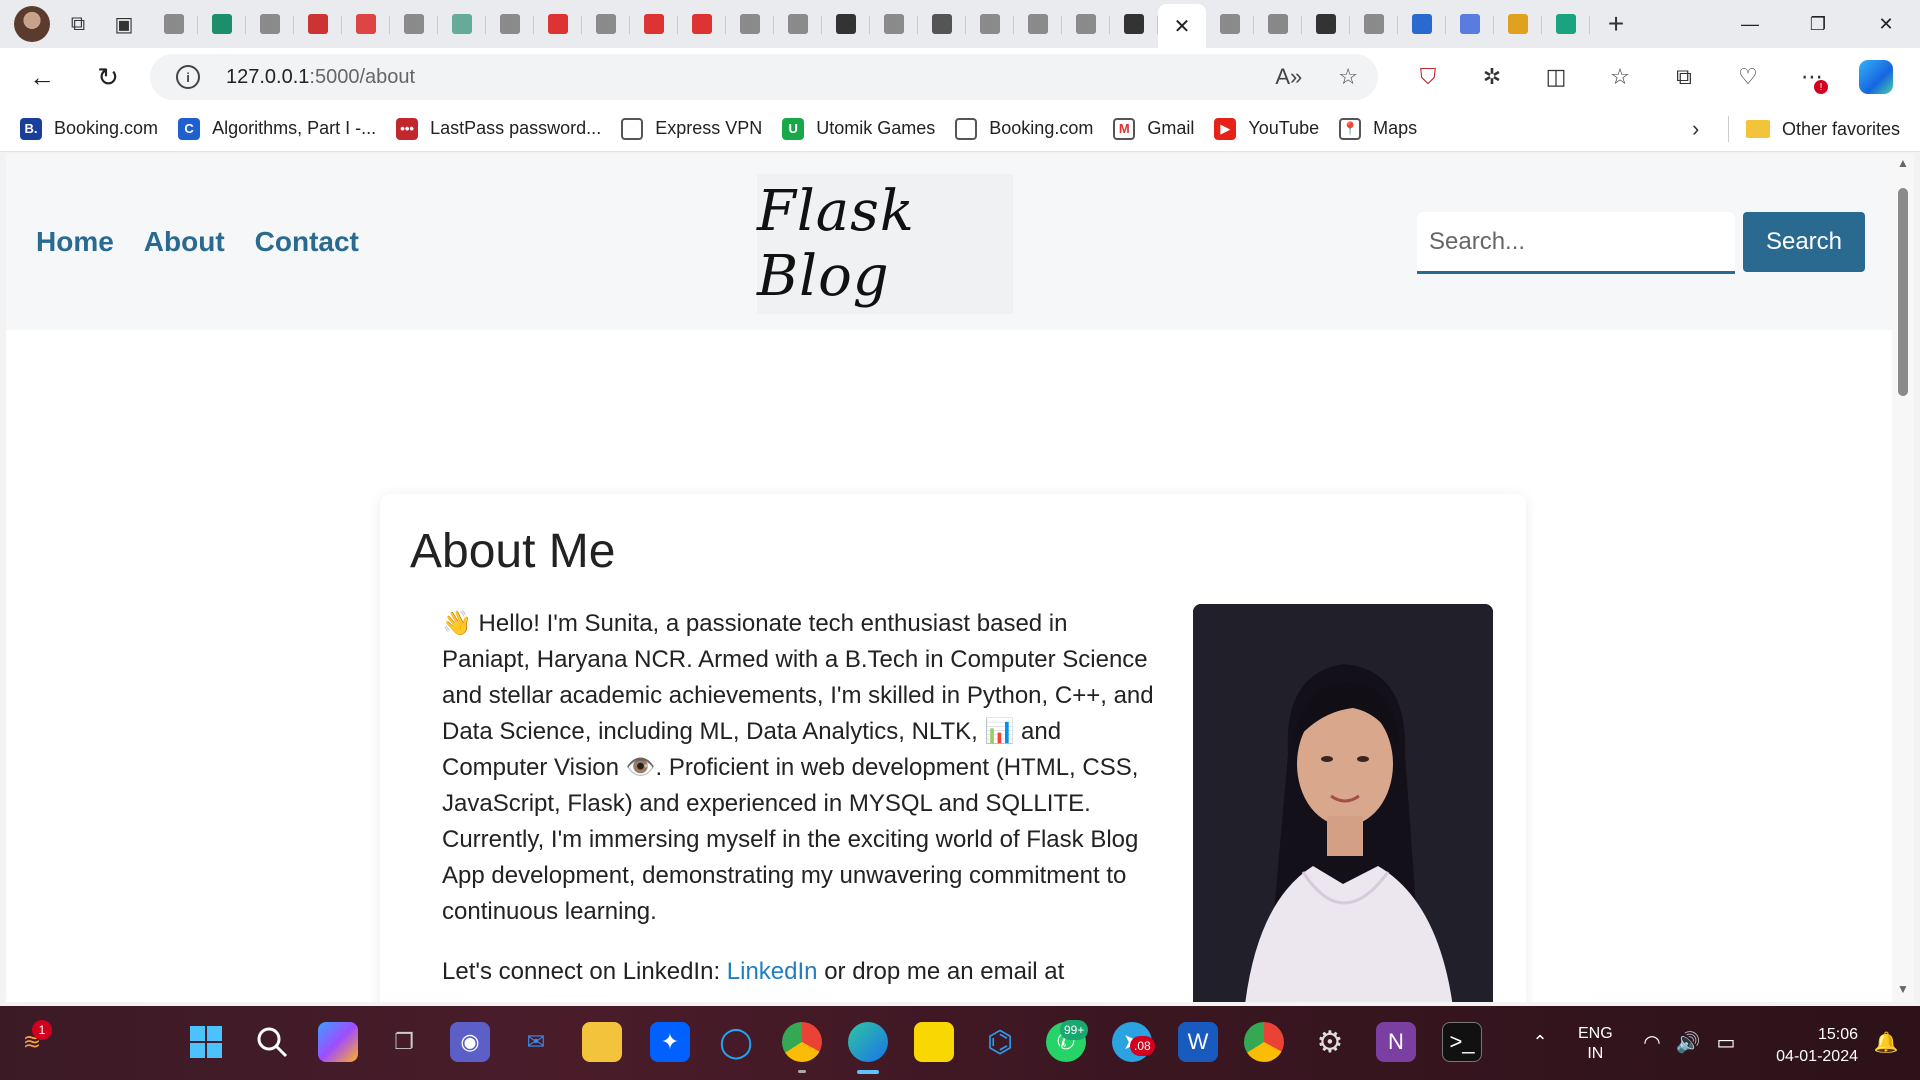  What do you see at coordinates (188, 77) in the screenshot?
I see `site-info-icon: i` at bounding box center [188, 77].